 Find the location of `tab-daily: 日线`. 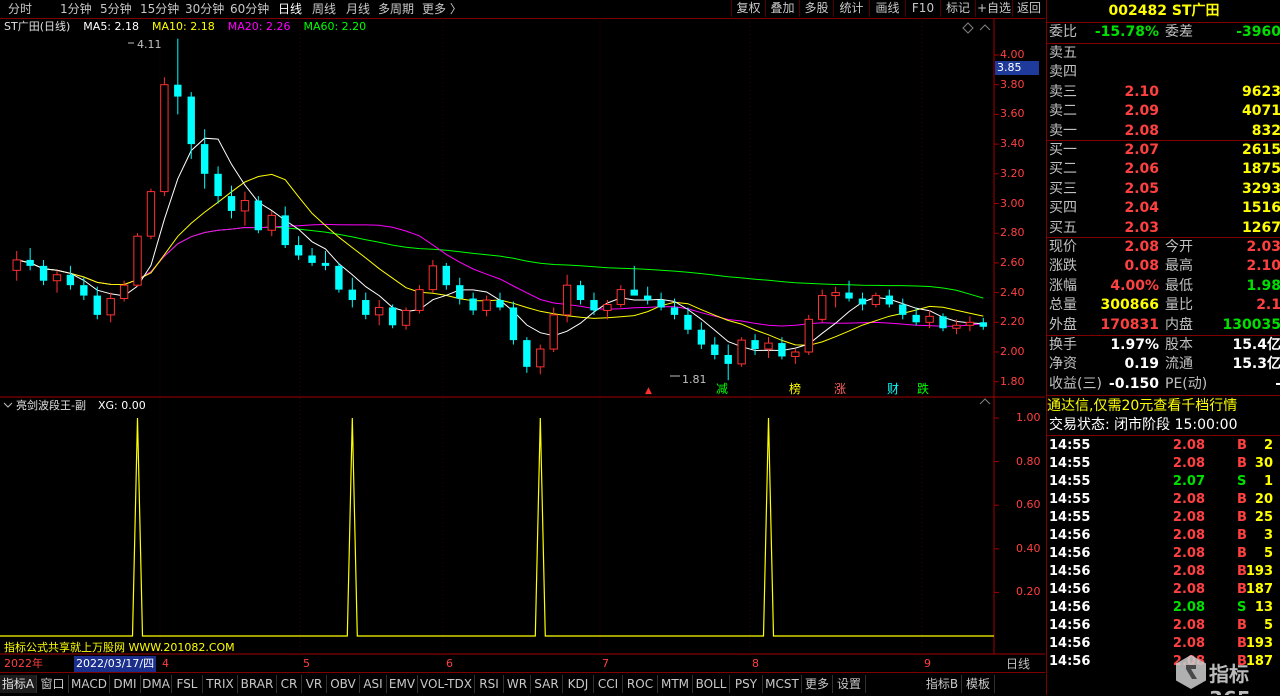

tab-daily: 日线 is located at coordinates (290, 9).